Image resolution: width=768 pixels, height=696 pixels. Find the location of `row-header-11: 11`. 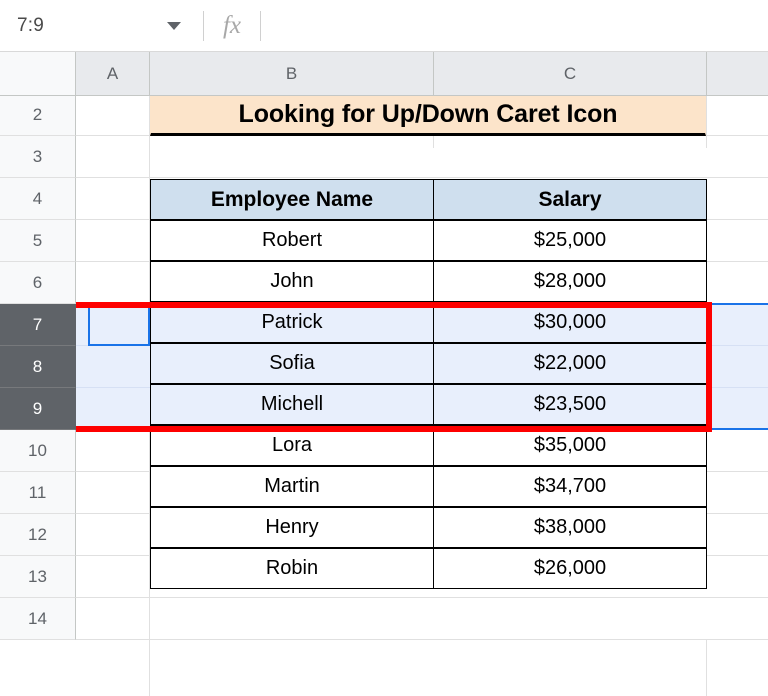

row-header-11: 11 is located at coordinates (38, 493).